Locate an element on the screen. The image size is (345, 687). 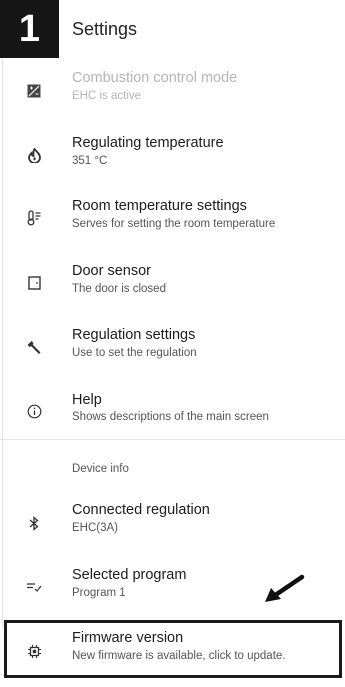
section-label-device-info: Device info is located at coordinates (100, 469).